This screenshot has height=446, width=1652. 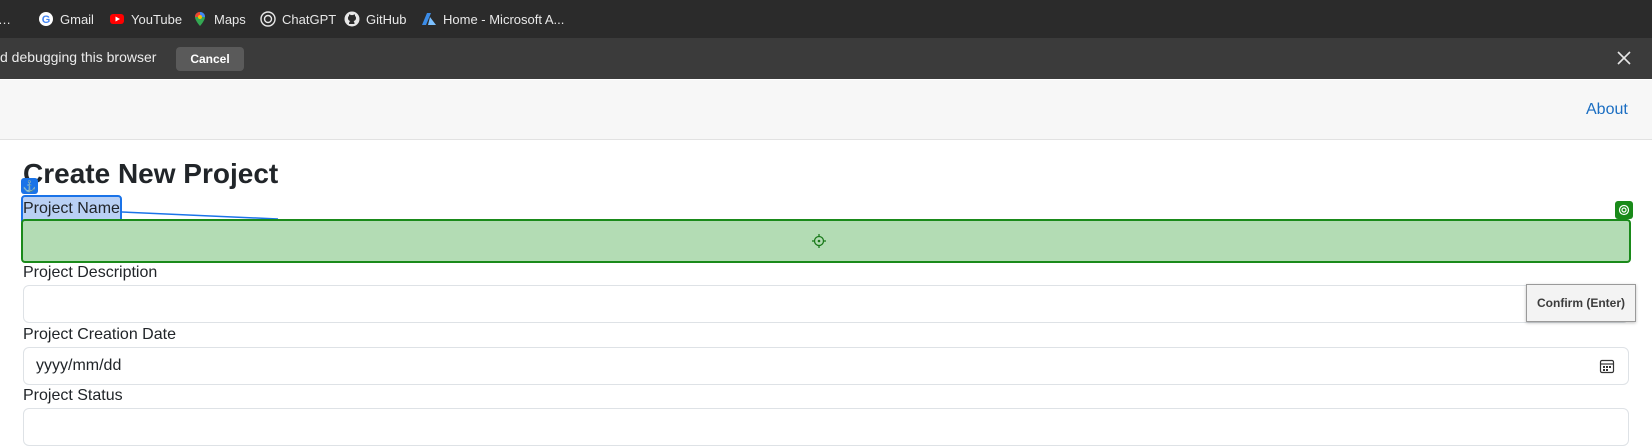 What do you see at coordinates (1607, 366) in the screenshot?
I see `calendar-icon` at bounding box center [1607, 366].